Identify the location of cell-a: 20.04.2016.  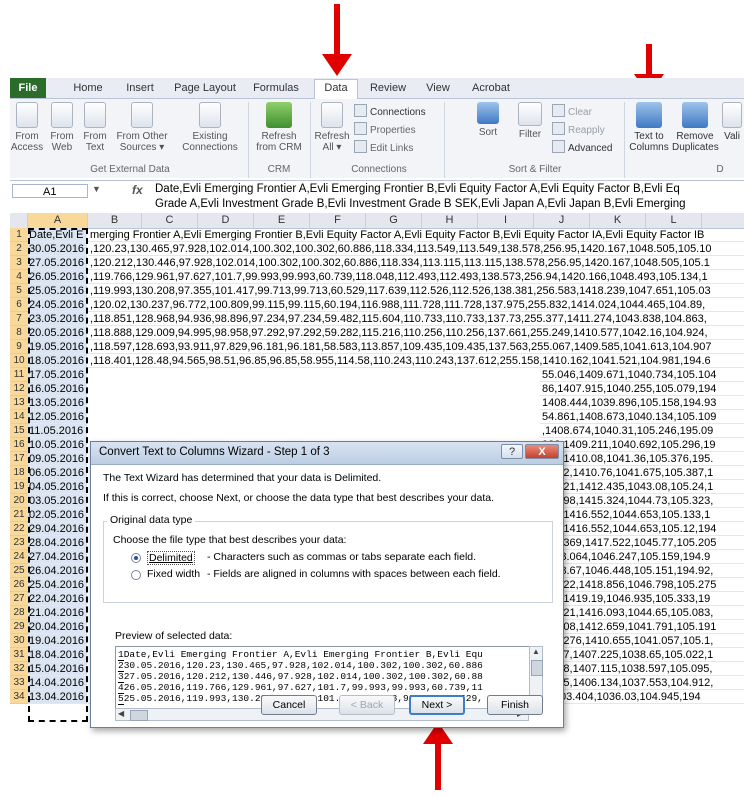
(57, 627).